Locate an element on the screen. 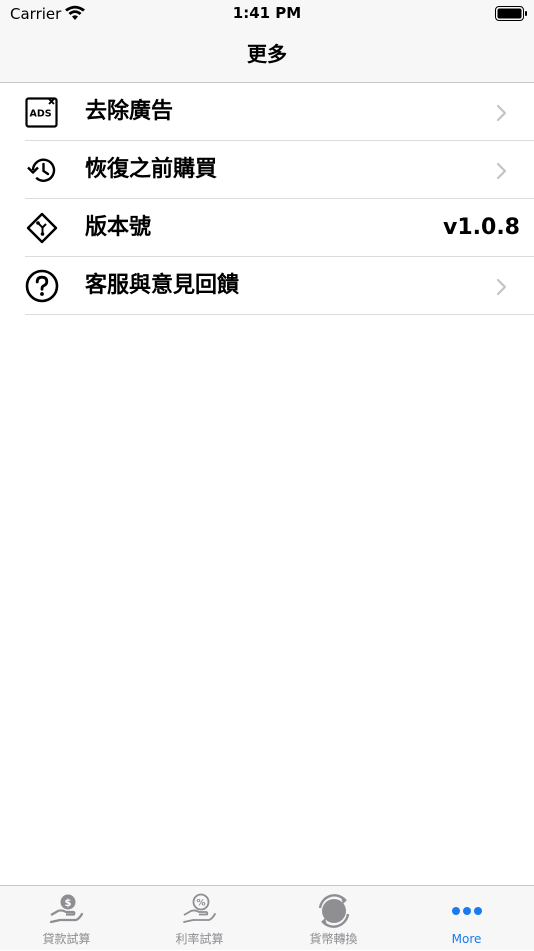  battery-icon is located at coordinates (511, 13).